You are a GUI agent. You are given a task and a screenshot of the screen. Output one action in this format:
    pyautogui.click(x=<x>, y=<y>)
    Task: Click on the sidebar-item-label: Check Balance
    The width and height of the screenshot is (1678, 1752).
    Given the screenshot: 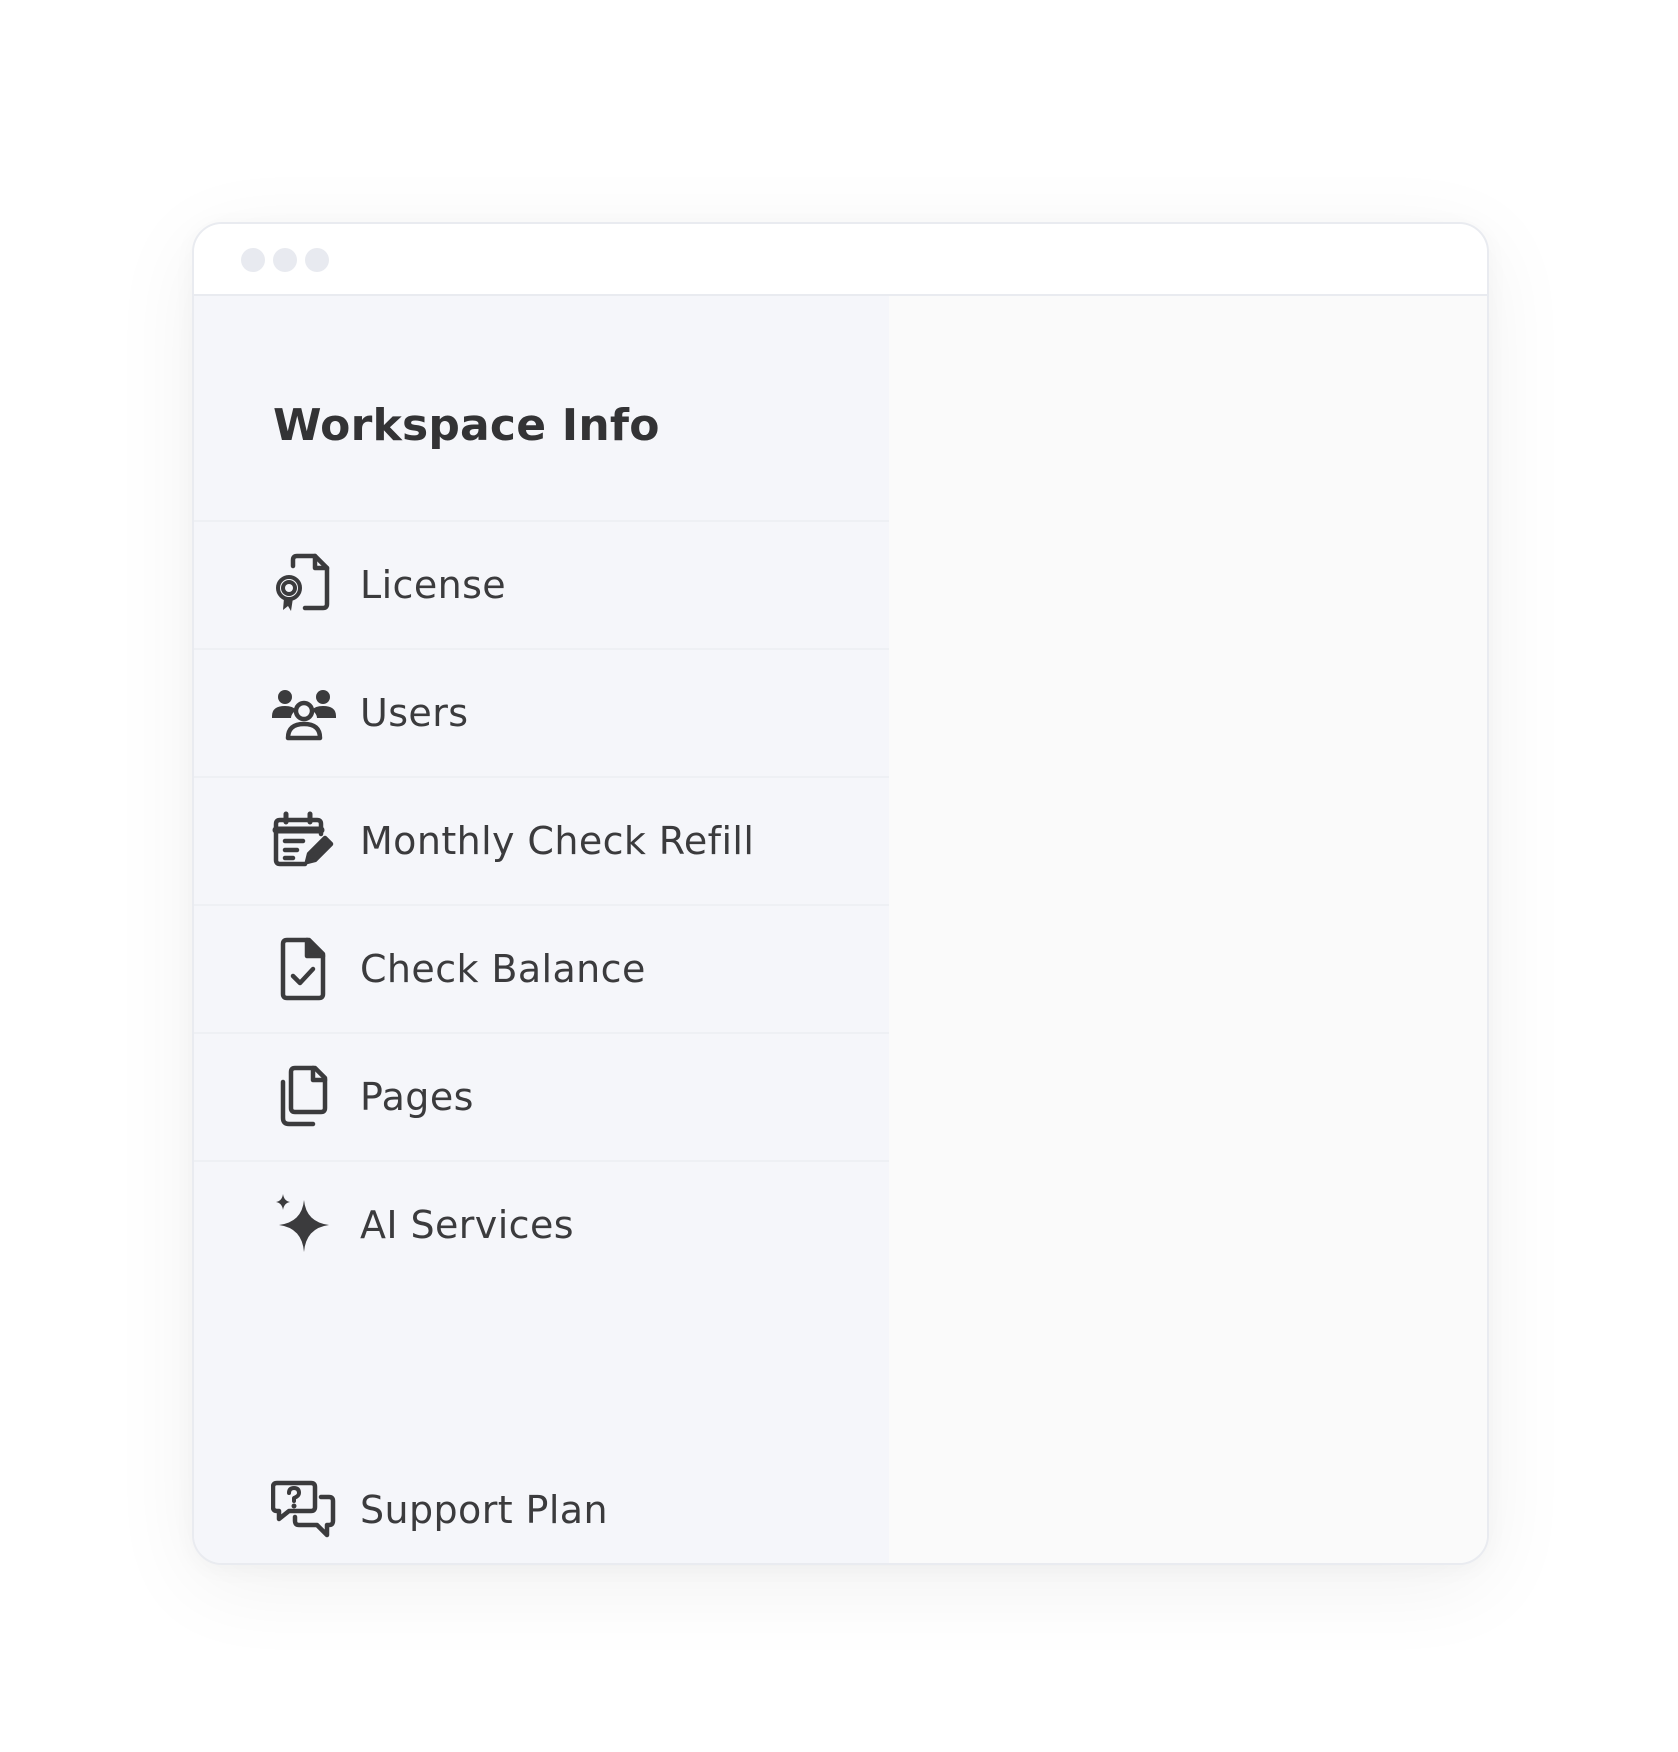 What is the action you would take?
    pyautogui.click(x=503, y=969)
    